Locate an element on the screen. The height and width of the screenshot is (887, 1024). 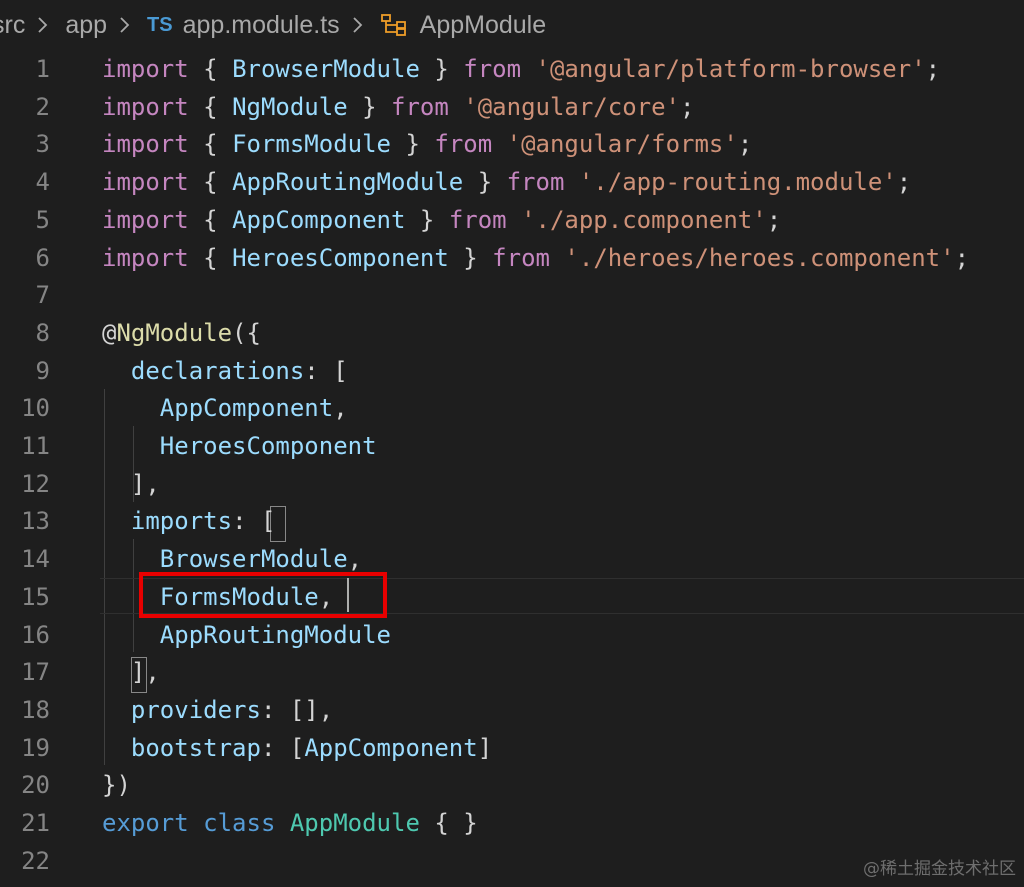
code-line: 13 imports: [ is located at coordinates (512, 522).